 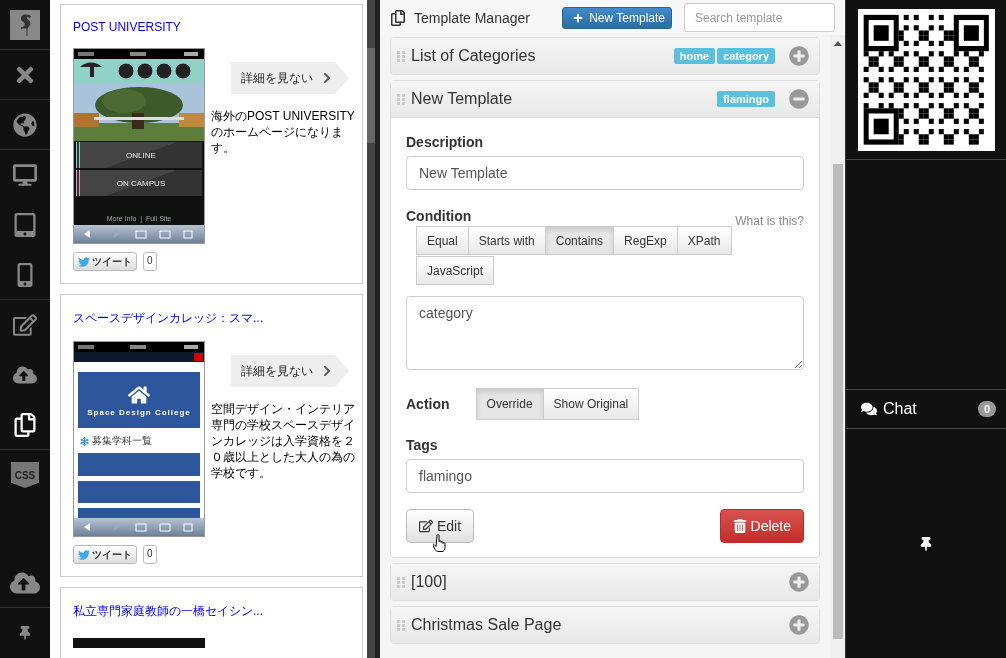 I want to click on field-label: Description, so click(x=445, y=142).